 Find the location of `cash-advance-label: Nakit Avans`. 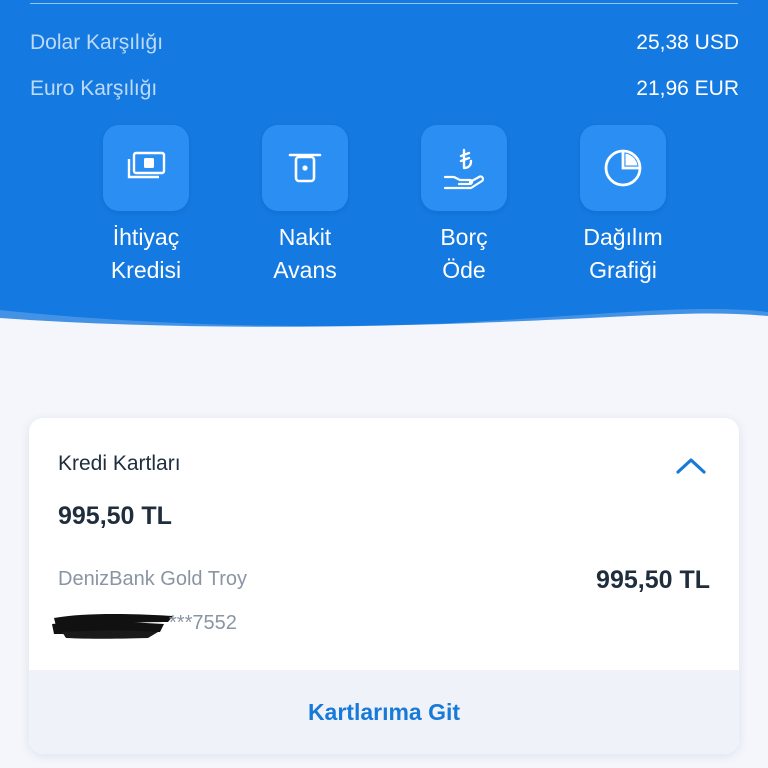

cash-advance-label: Nakit Avans is located at coordinates (305, 253).